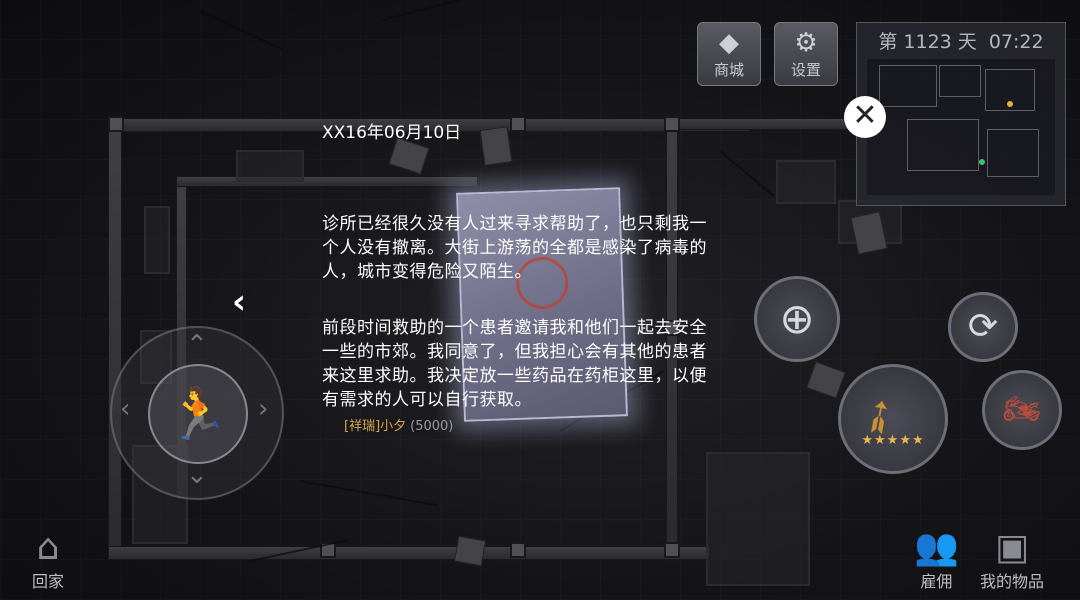 Image resolution: width=1080 pixels, height=600 pixels. Describe the element at coordinates (967, 42) in the screenshot. I see `day-suffix: 天` at that location.